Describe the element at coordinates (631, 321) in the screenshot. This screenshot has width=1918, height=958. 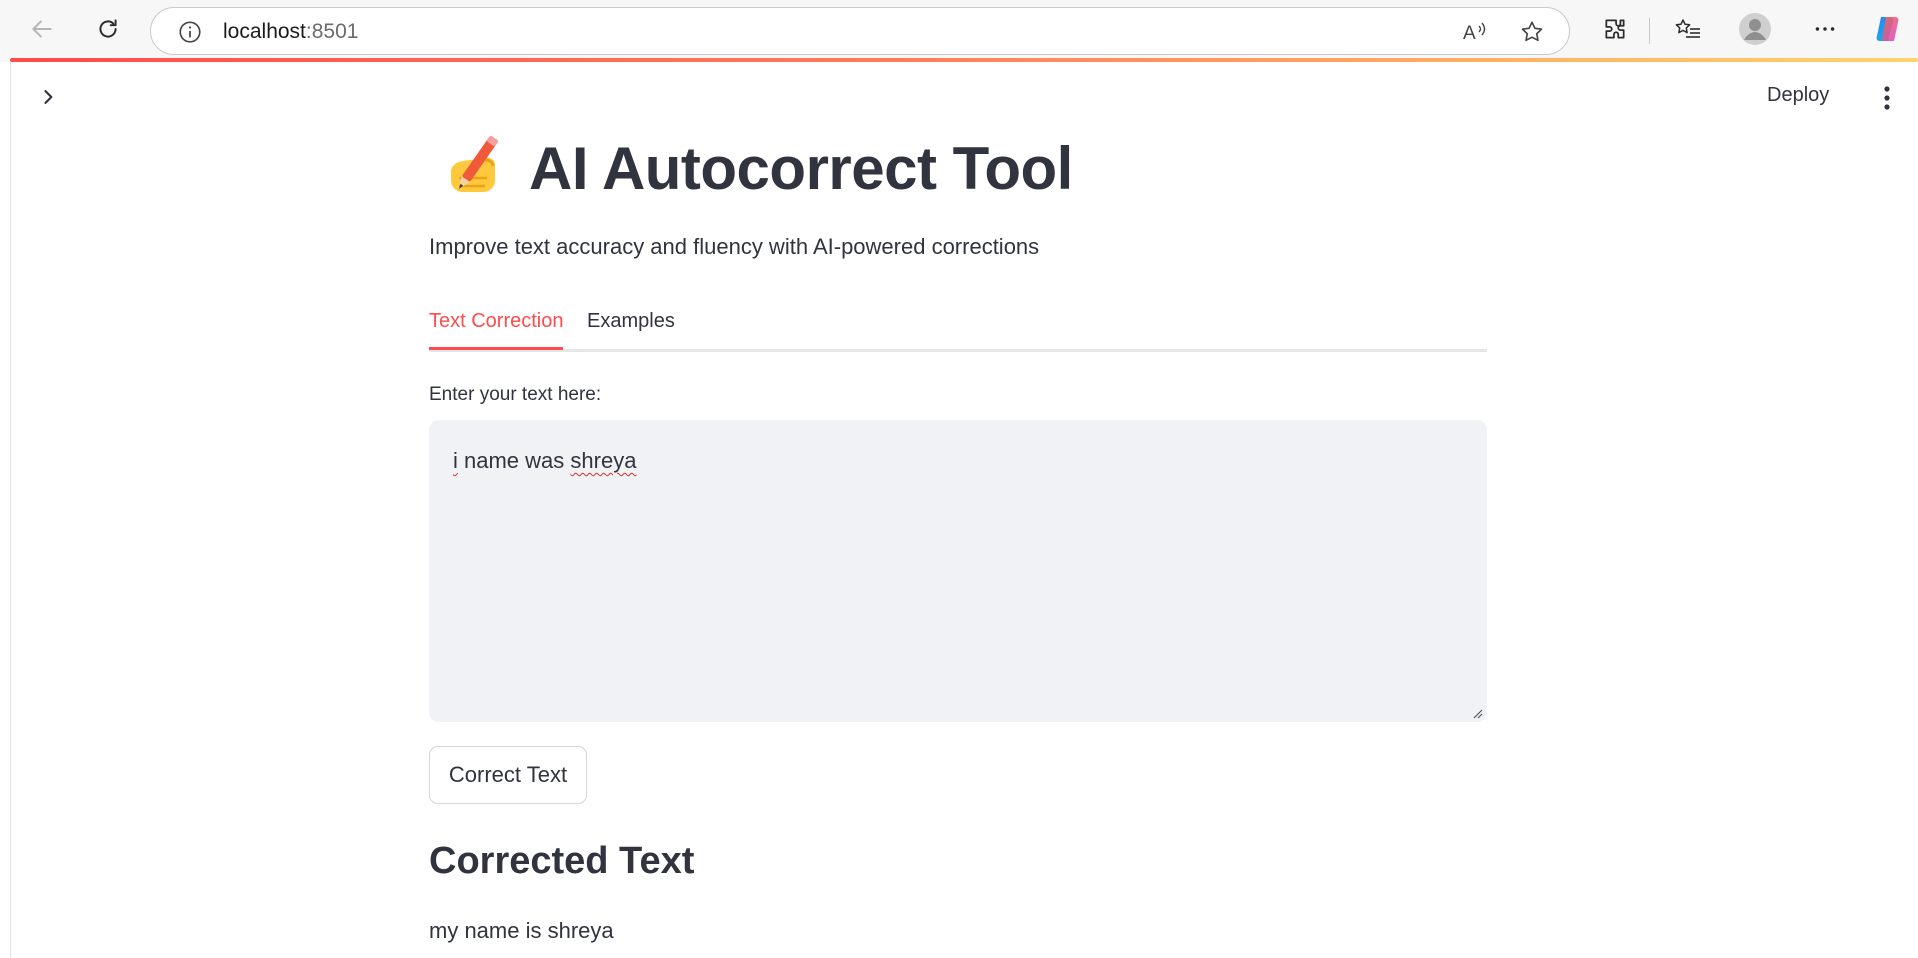
I see `tab-examples: Examples` at that location.